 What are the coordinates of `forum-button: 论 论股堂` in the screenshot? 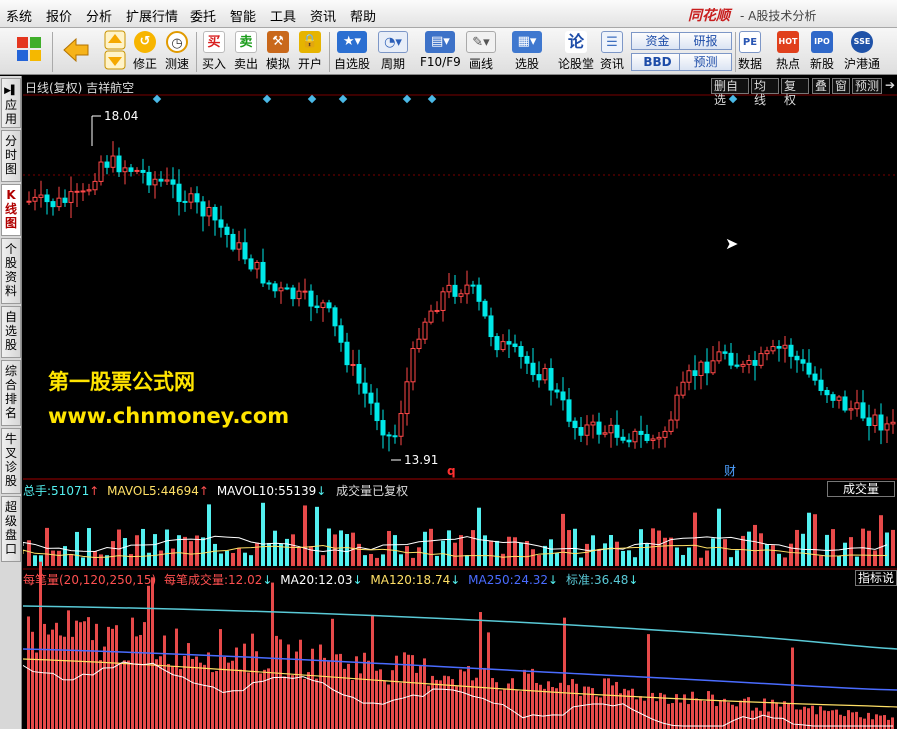 It's located at (576, 51).